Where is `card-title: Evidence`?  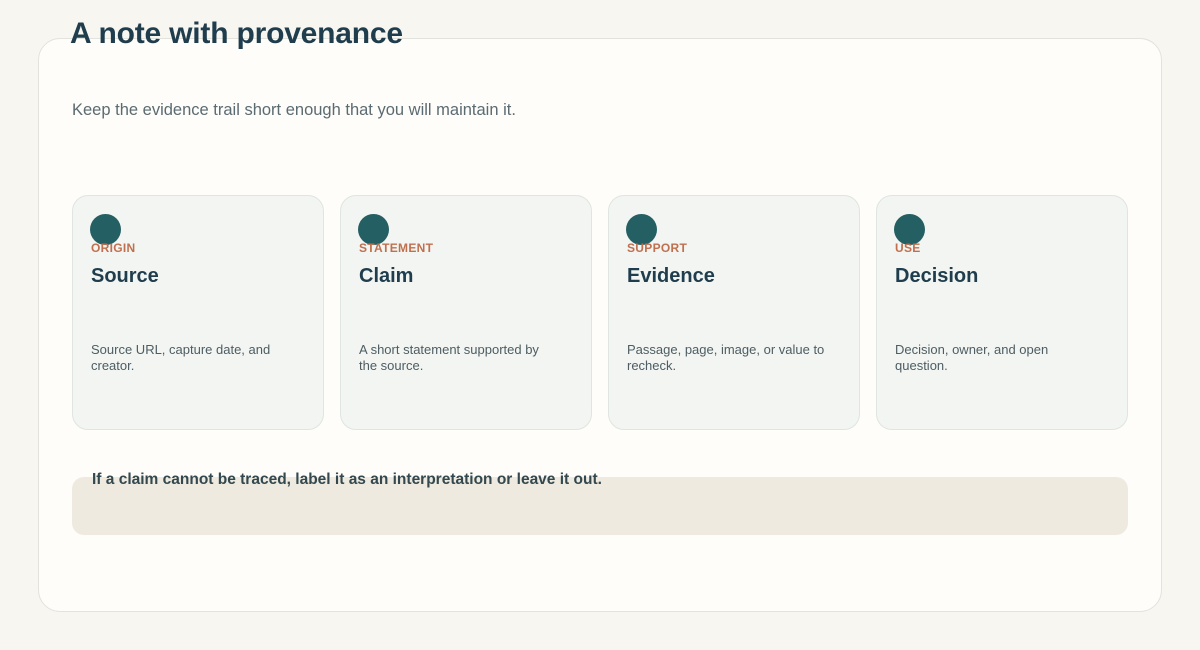
card-title: Evidence is located at coordinates (671, 276).